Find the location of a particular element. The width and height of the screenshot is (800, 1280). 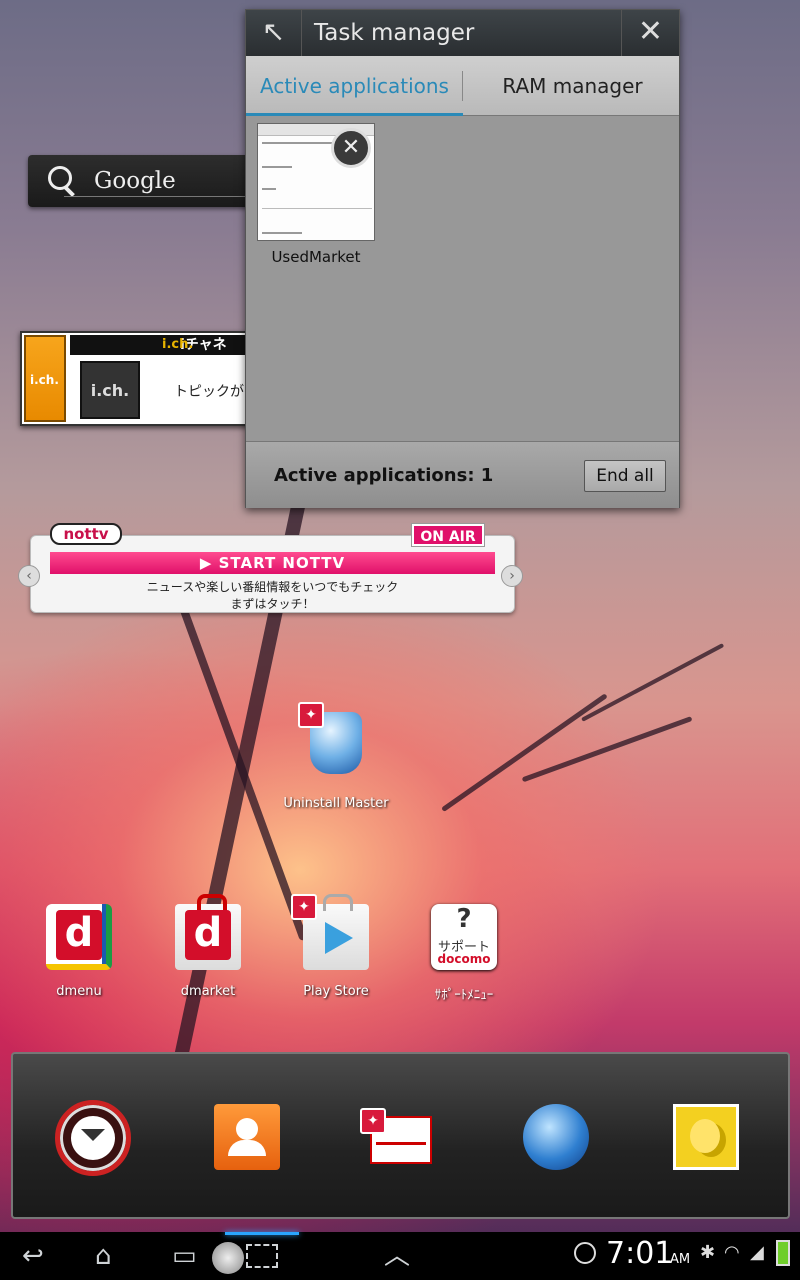

screen-capture-icon is located at coordinates (262, 1256).